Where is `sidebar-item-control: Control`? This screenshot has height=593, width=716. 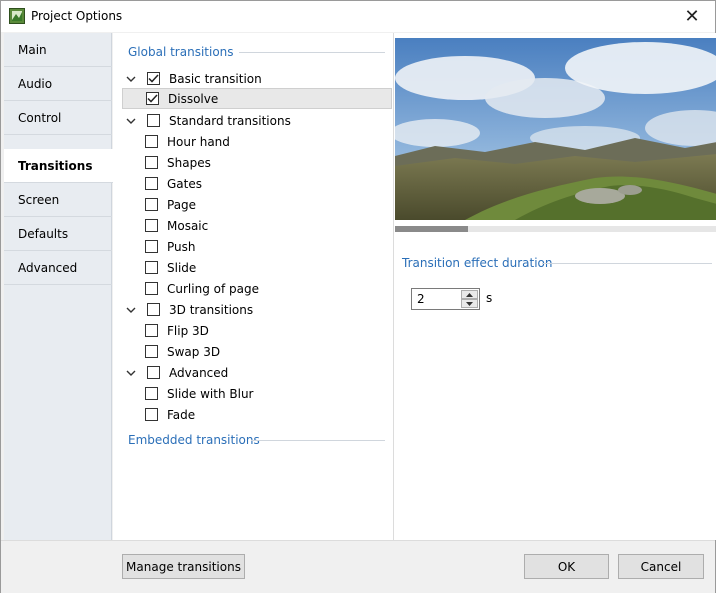
sidebar-item-control: Control is located at coordinates (58, 118).